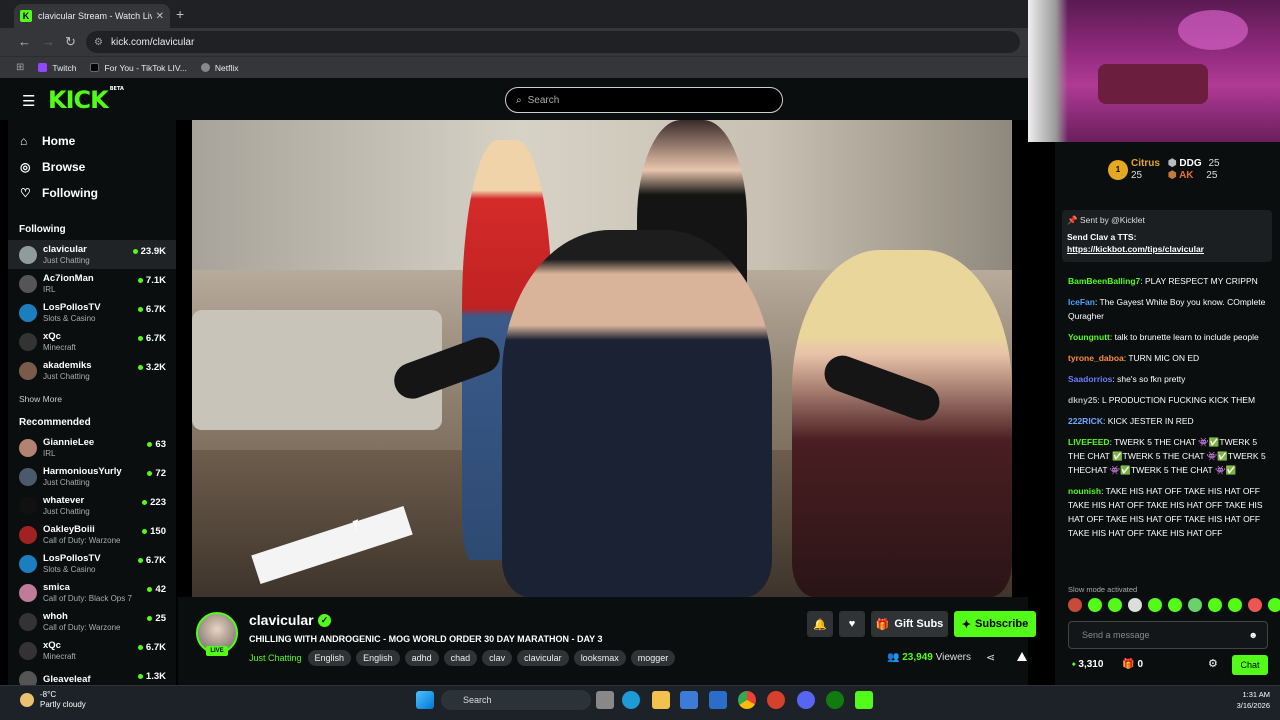  I want to click on sidebar-channel: OakleyBoiii Call of Duty: Warzone 150, so click(92, 534).